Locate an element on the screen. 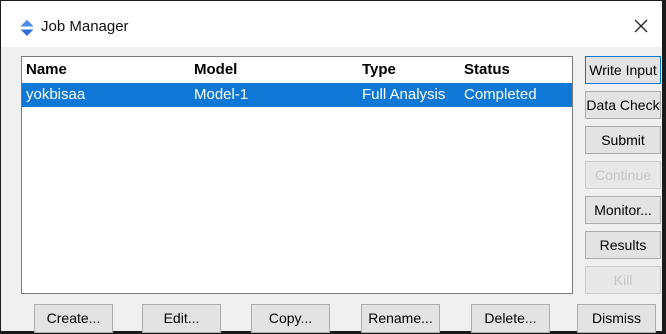 This screenshot has height=334, width=666. job-name-cell: yokbisaa is located at coordinates (56, 94).